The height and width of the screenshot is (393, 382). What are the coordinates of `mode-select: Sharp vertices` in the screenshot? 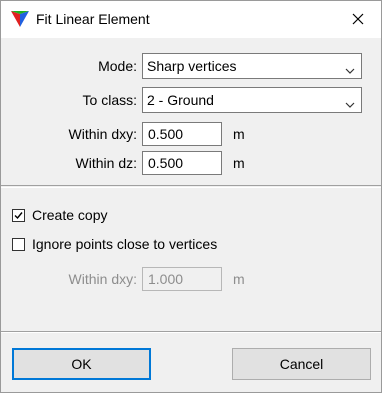 It's located at (252, 66).